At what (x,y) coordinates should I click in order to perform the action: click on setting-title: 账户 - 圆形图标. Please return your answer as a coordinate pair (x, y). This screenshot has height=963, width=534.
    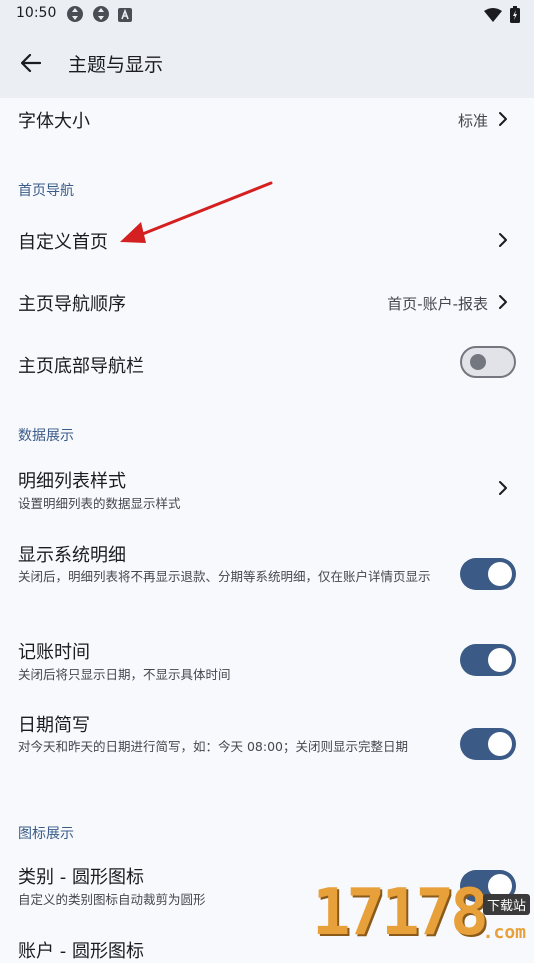
    Looking at the image, I should click on (81, 951).